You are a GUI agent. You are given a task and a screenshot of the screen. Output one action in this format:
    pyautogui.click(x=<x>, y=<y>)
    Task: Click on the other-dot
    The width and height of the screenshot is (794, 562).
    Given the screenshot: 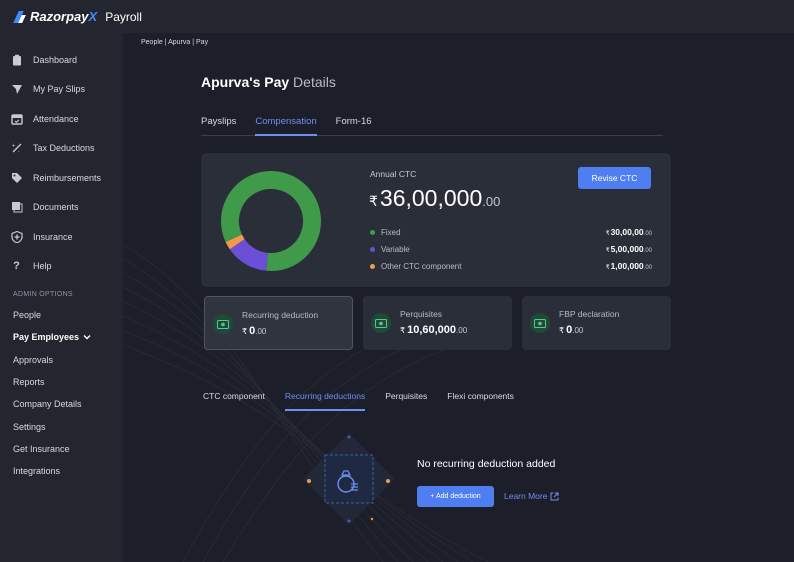 What is the action you would take?
    pyautogui.click(x=372, y=266)
    